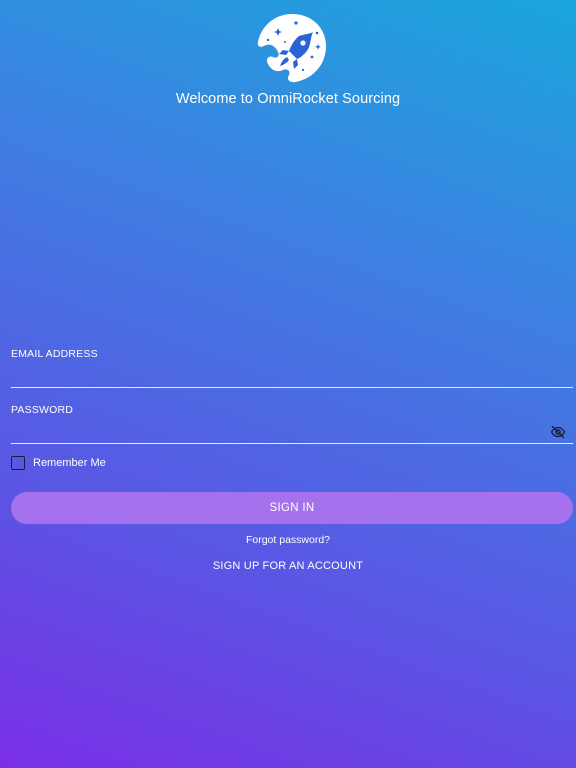 The image size is (576, 768). What do you see at coordinates (292, 432) in the screenshot?
I see `password-field` at bounding box center [292, 432].